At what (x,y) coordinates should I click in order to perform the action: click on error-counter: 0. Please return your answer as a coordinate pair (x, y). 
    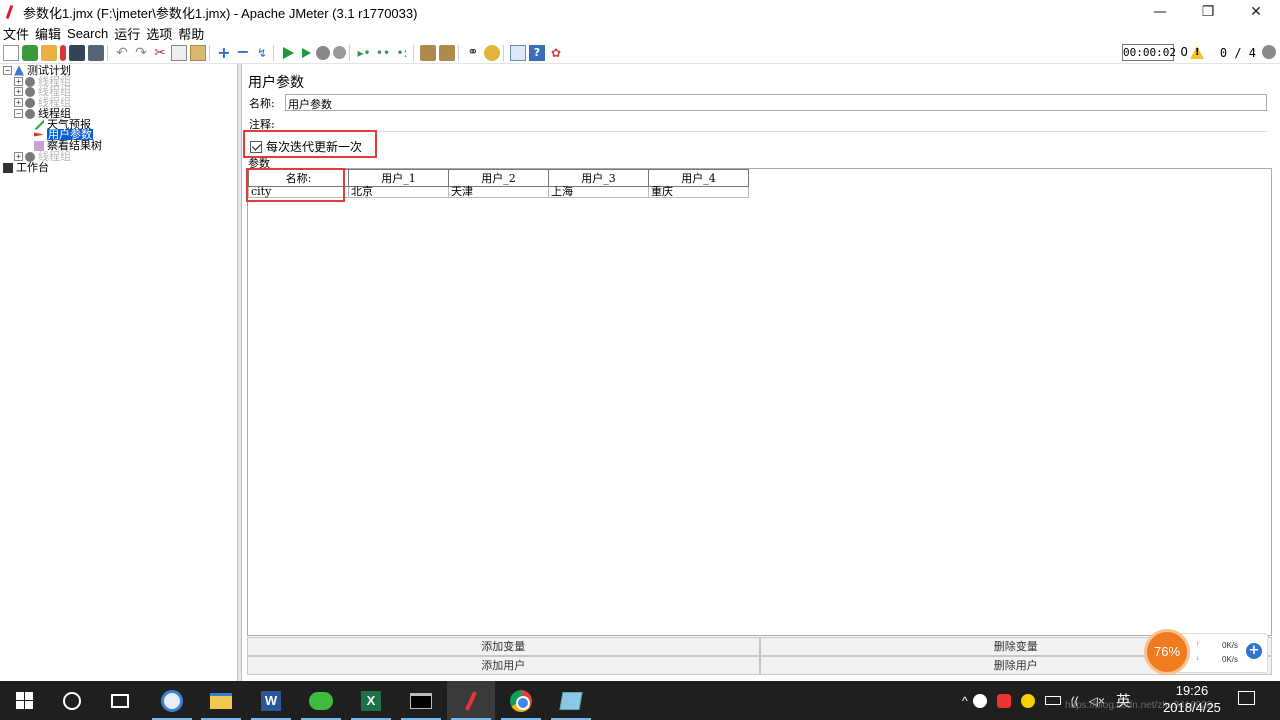
    Looking at the image, I should click on (1192, 52).